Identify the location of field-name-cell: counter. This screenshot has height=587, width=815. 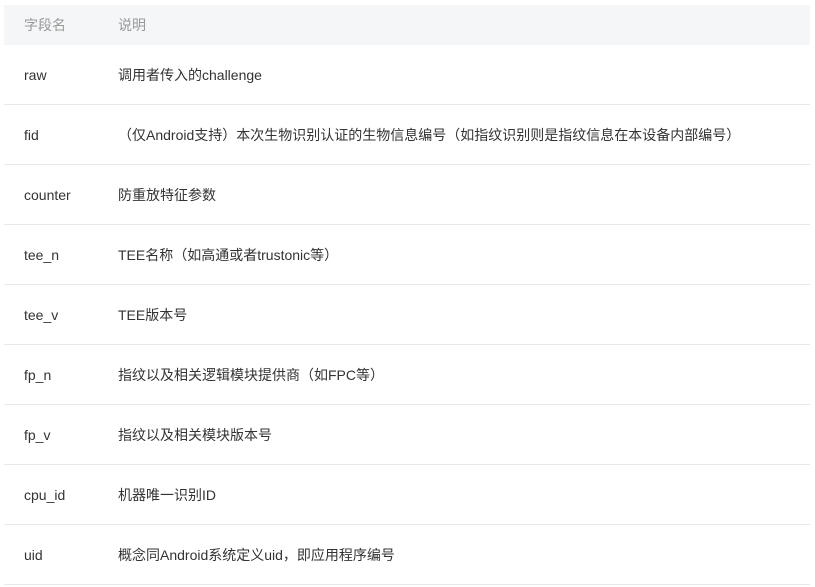
(47, 194).